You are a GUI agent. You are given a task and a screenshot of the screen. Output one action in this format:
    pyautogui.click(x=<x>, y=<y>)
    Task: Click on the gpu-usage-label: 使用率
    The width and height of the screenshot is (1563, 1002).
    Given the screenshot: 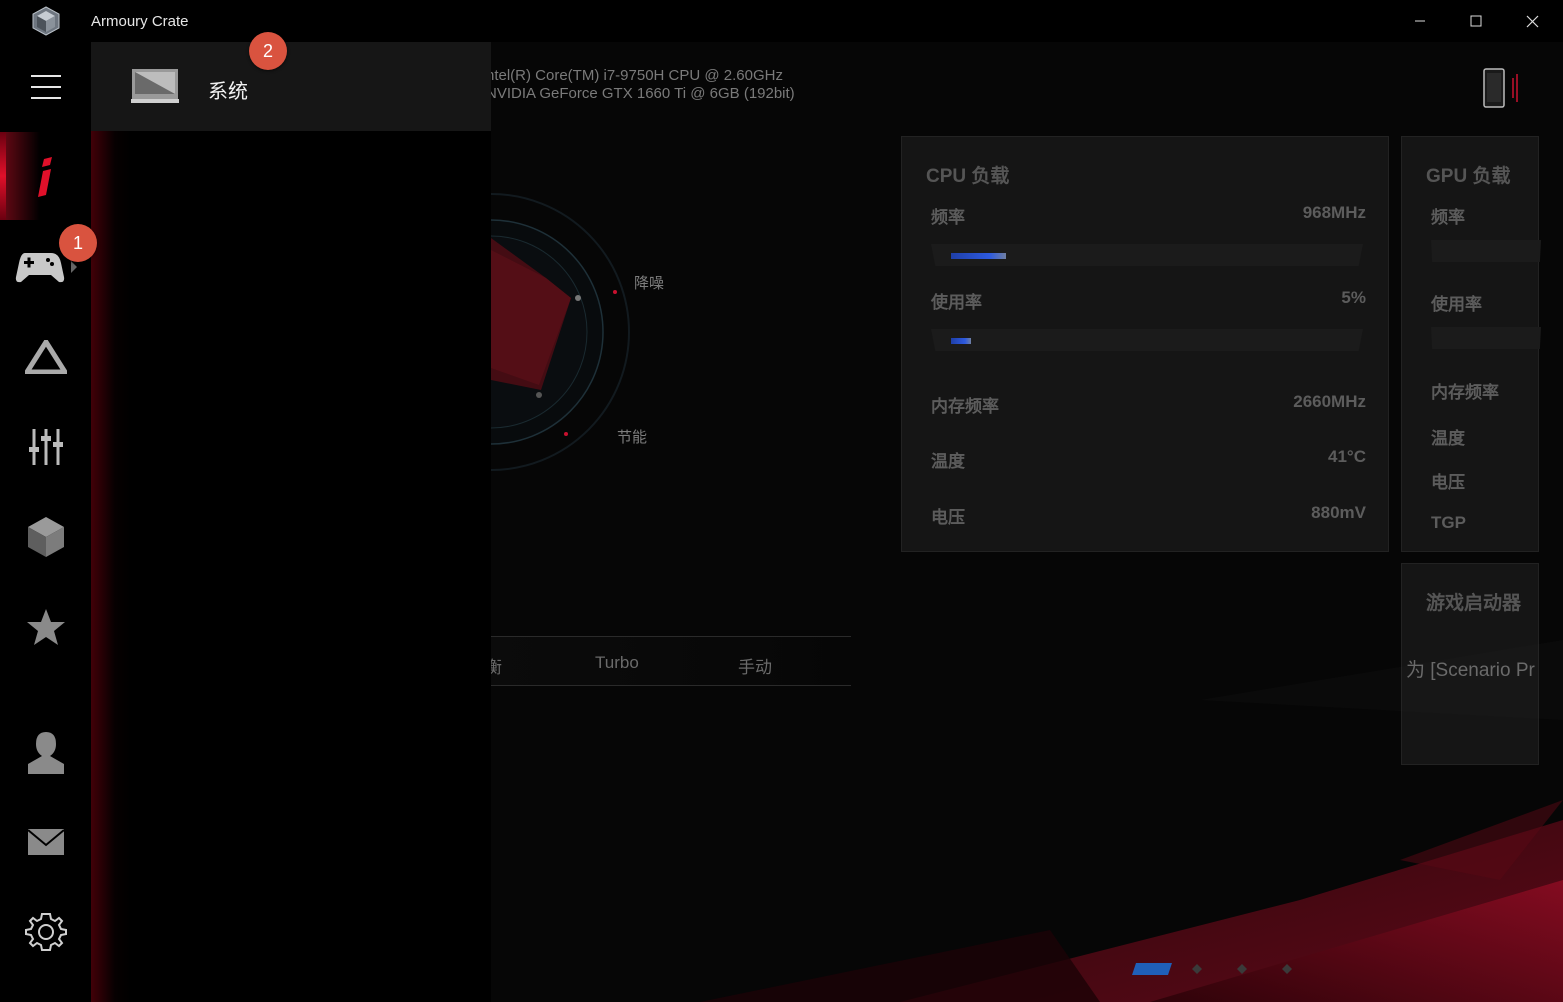 What is the action you would take?
    pyautogui.click(x=1456, y=304)
    